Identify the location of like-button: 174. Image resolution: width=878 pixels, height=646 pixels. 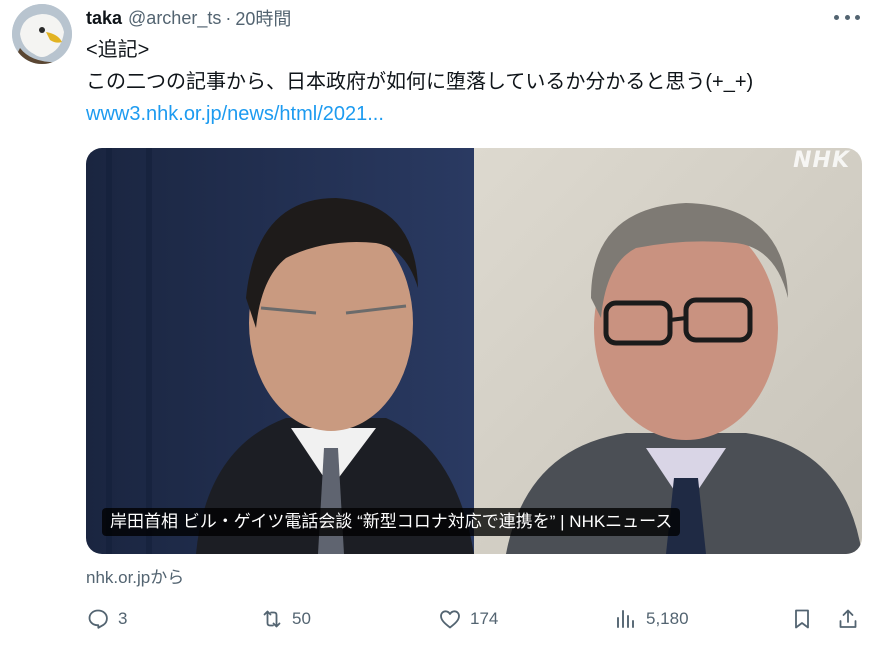
(468, 619).